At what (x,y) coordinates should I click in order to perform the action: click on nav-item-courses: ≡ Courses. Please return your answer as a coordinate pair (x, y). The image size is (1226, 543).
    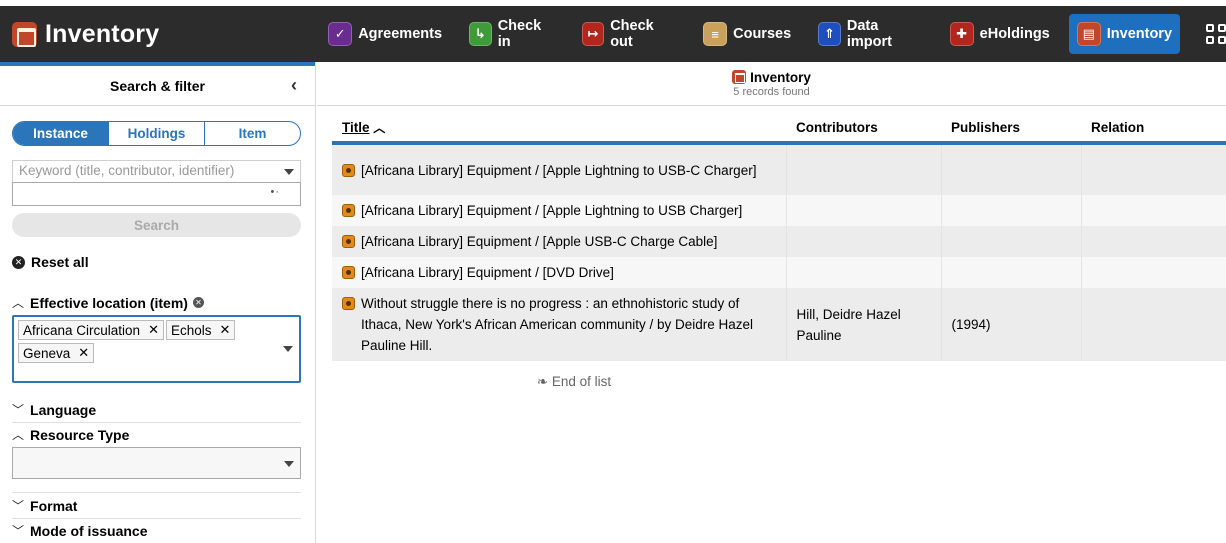
    Looking at the image, I should click on (747, 34).